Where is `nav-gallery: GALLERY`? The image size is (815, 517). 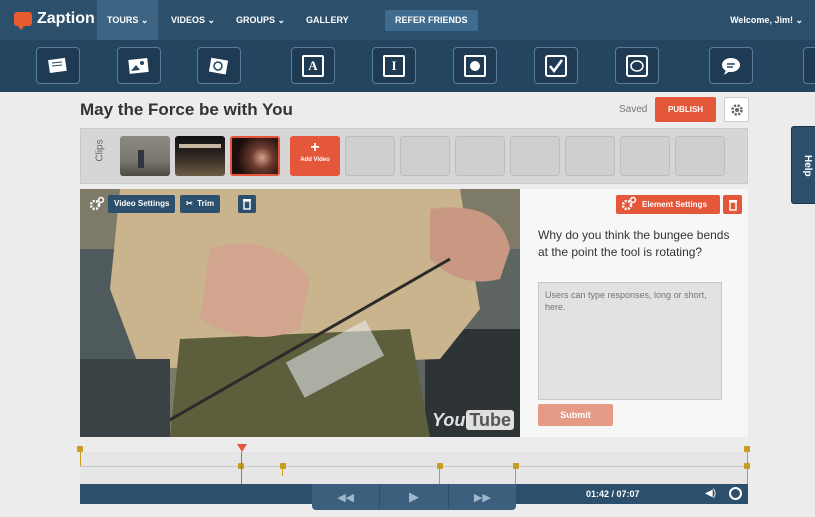 nav-gallery: GALLERY is located at coordinates (327, 20).